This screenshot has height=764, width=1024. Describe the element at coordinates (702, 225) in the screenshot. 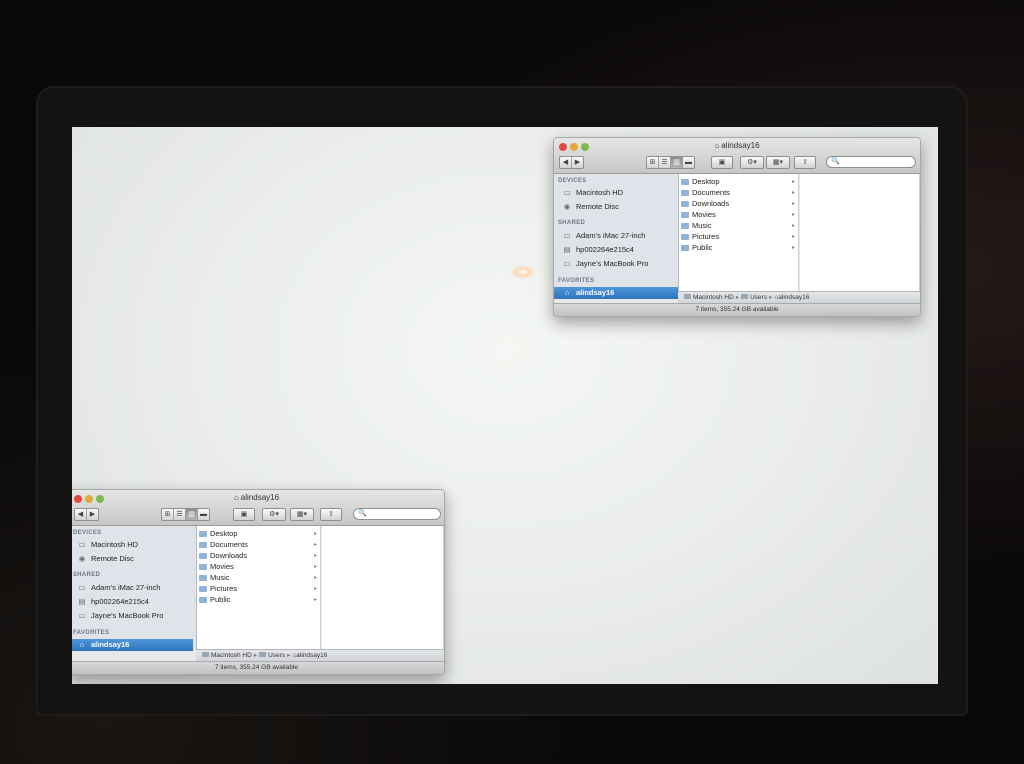

I see `folder-name: Music` at that location.